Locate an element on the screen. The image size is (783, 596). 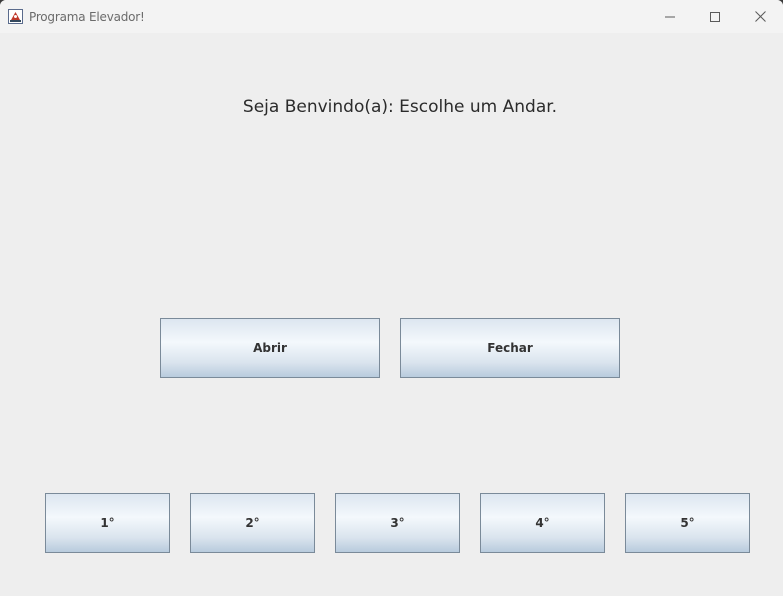
open-door-label: Abrir is located at coordinates (270, 348).